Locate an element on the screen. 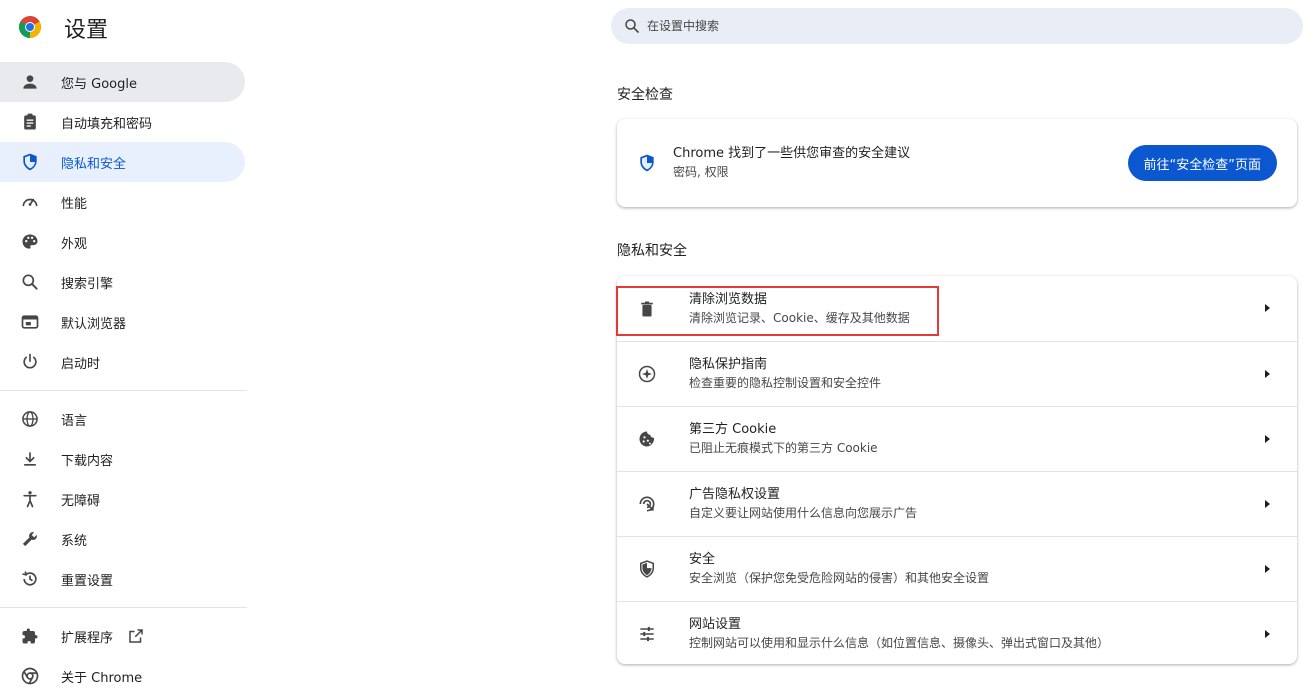 This screenshot has width=1314, height=700. tune-icon is located at coordinates (647, 634).